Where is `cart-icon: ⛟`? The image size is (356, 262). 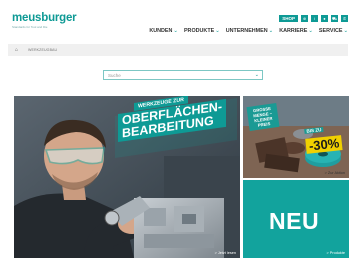
cart-icon: ⛟ is located at coordinates (334, 18).